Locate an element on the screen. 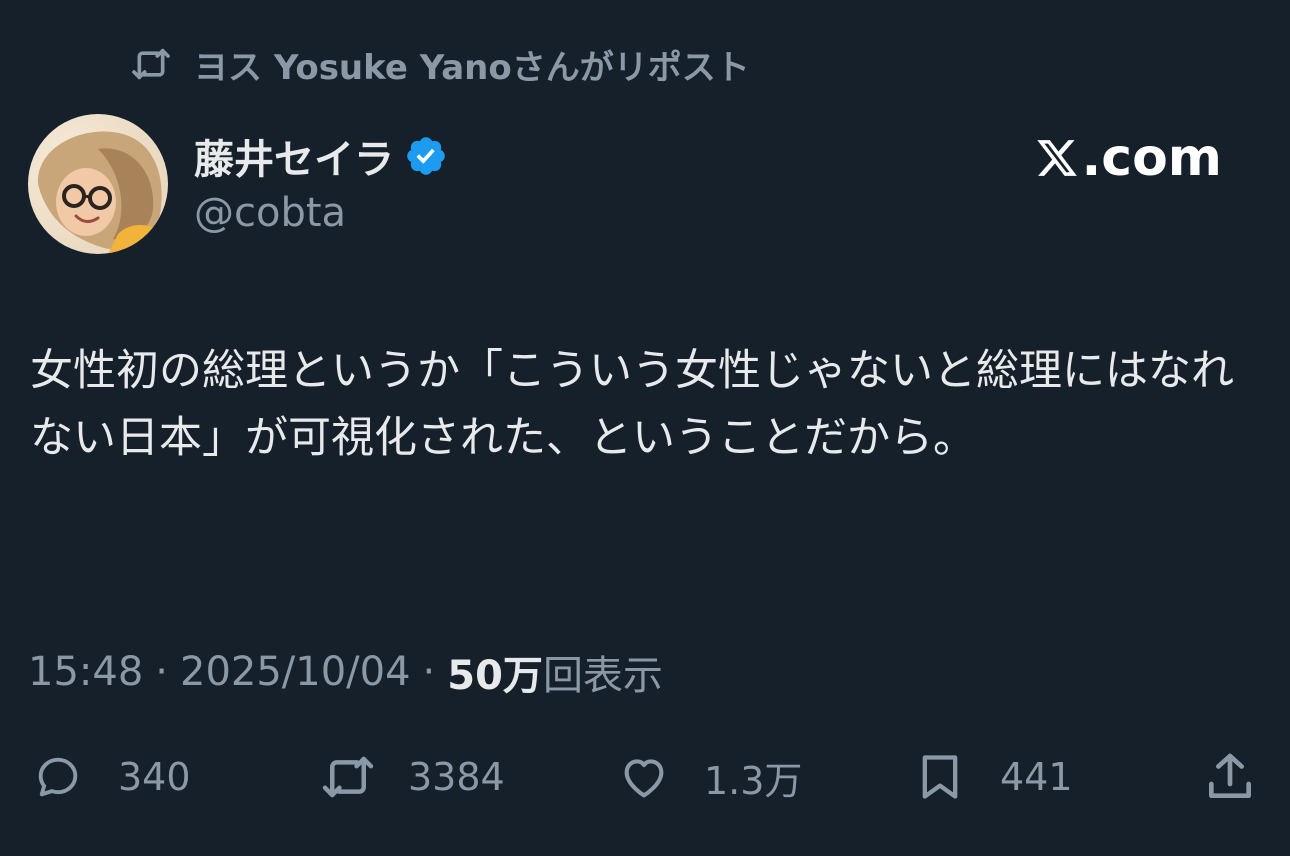  avatar is located at coordinates (98, 184).